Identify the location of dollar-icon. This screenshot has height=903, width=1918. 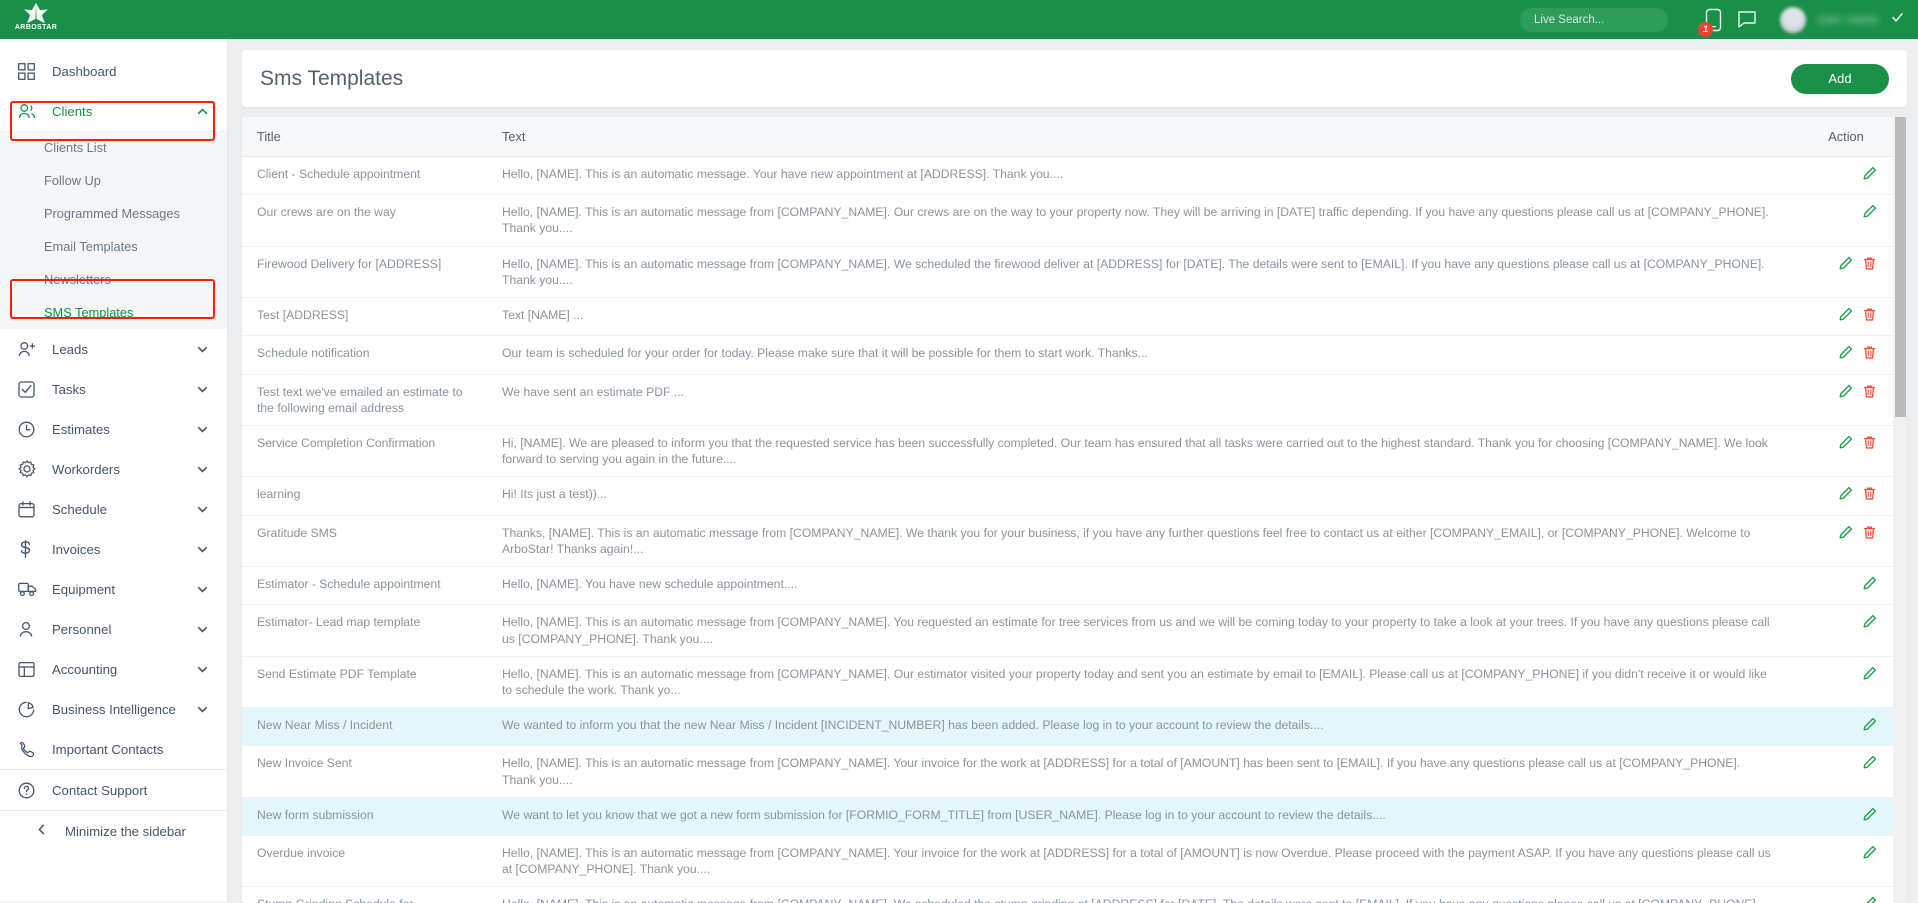
(30, 549).